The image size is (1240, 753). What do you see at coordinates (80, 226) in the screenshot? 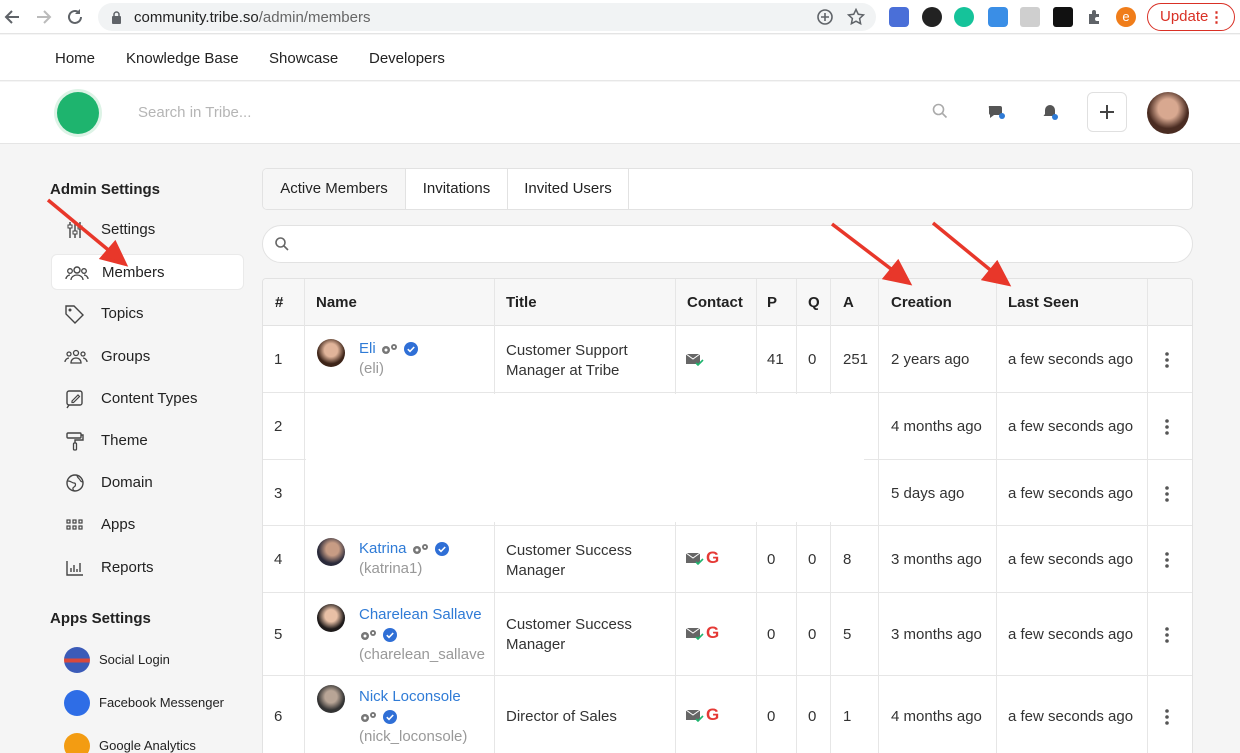
I see `arrow-to-members` at bounding box center [80, 226].